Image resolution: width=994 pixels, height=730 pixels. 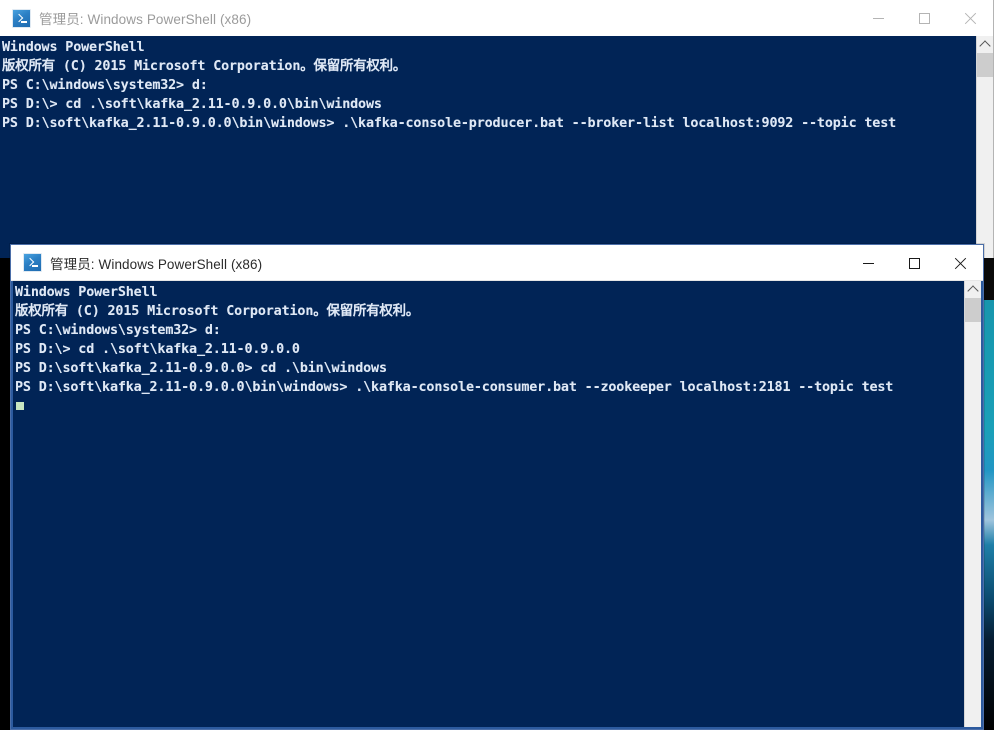 I want to click on console-cursor-line, so click(x=489, y=406).